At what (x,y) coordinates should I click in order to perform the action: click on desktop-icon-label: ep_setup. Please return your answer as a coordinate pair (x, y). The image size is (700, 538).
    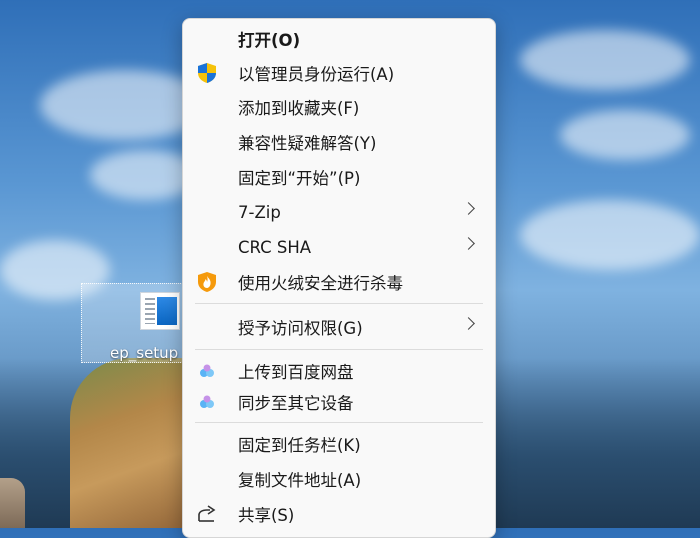
    Looking at the image, I should click on (144, 353).